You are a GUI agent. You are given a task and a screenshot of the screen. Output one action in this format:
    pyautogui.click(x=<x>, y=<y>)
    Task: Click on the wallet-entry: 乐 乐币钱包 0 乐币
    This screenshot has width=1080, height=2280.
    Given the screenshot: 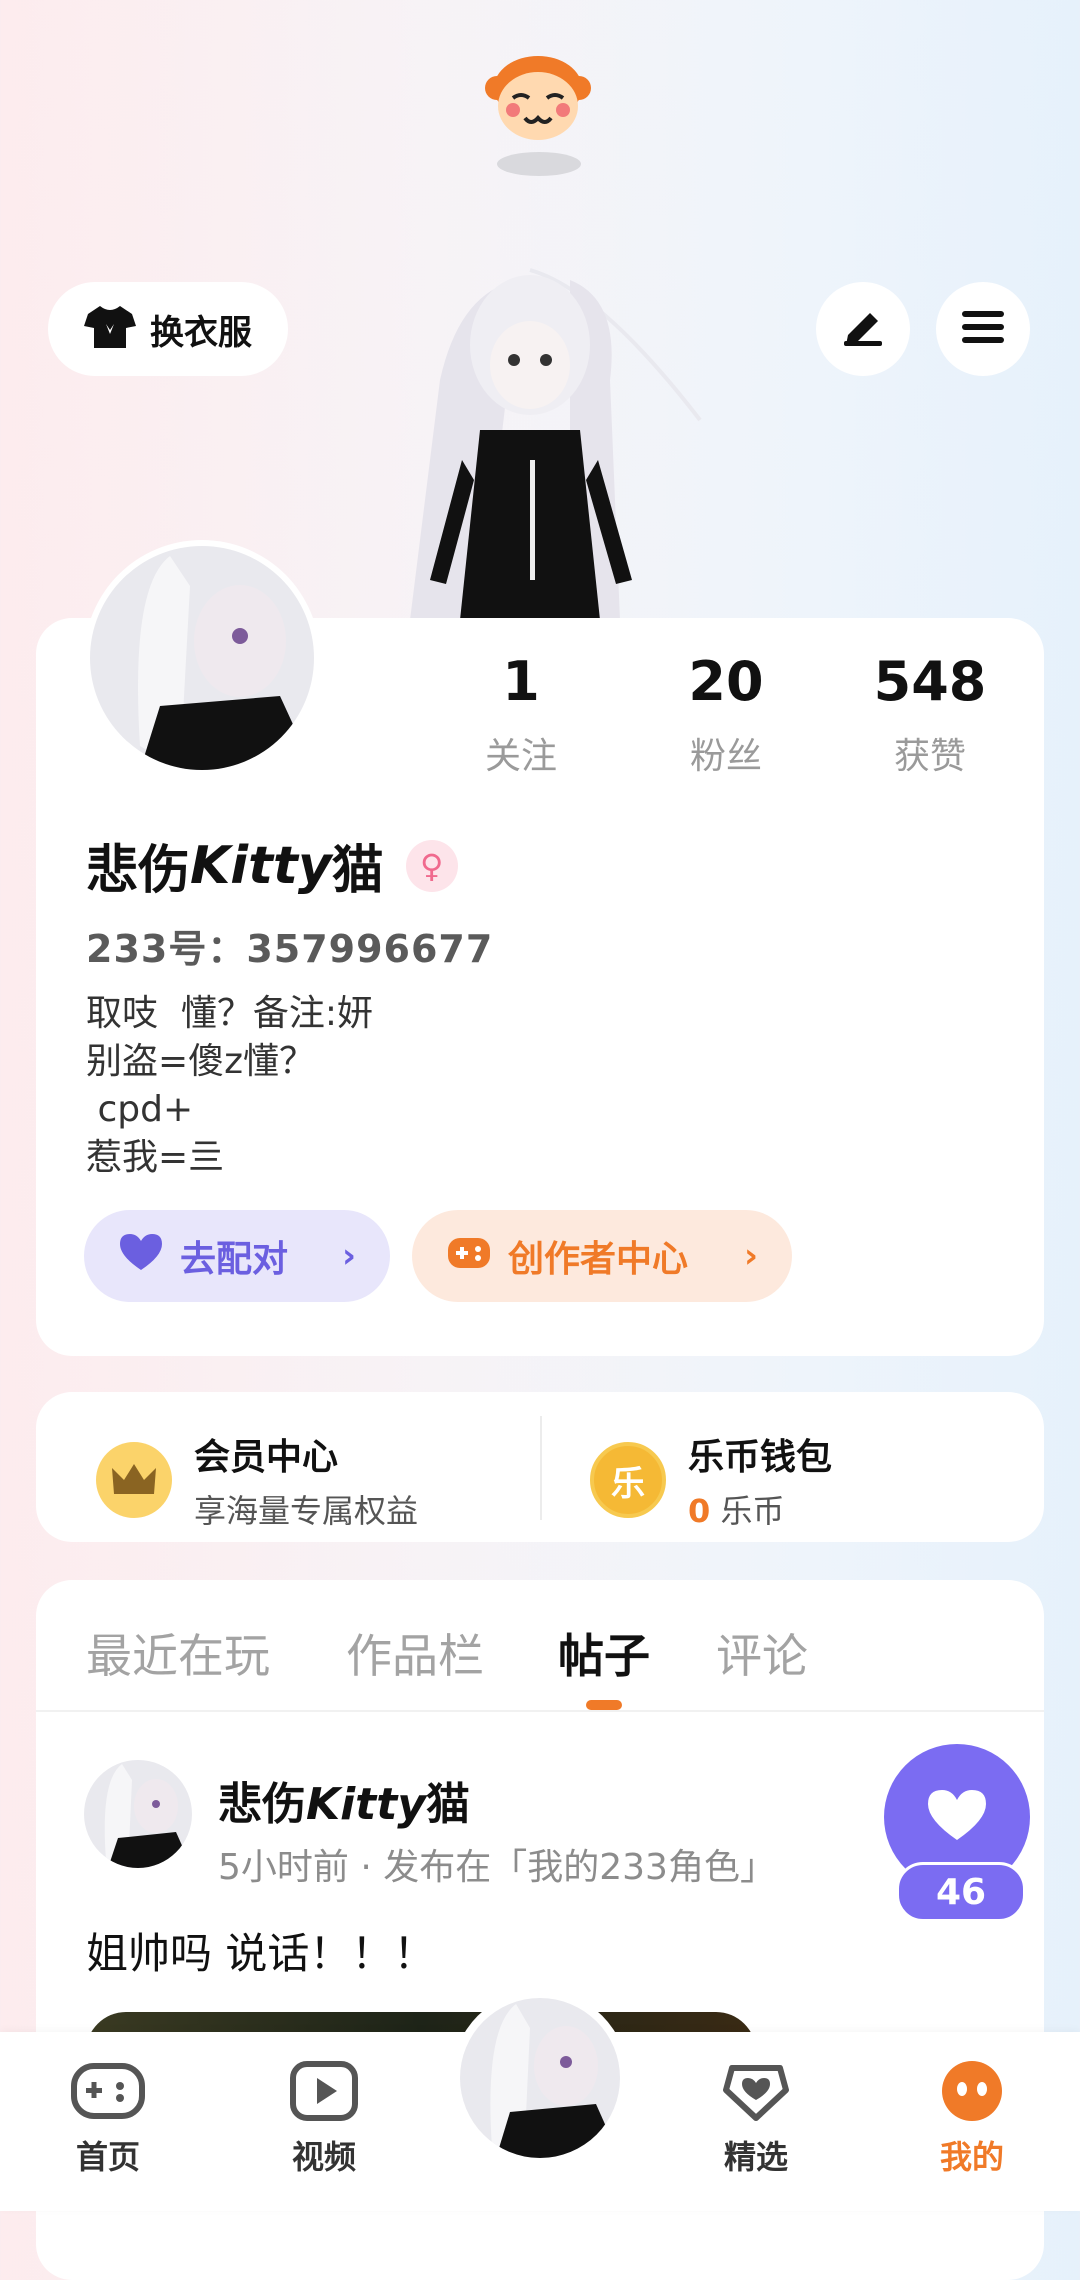 What is the action you would take?
    pyautogui.click(x=711, y=1480)
    